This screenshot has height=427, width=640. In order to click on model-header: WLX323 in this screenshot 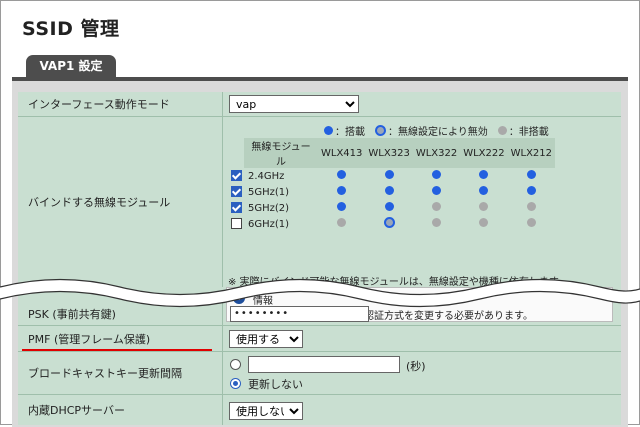, I will do `click(389, 153)`.